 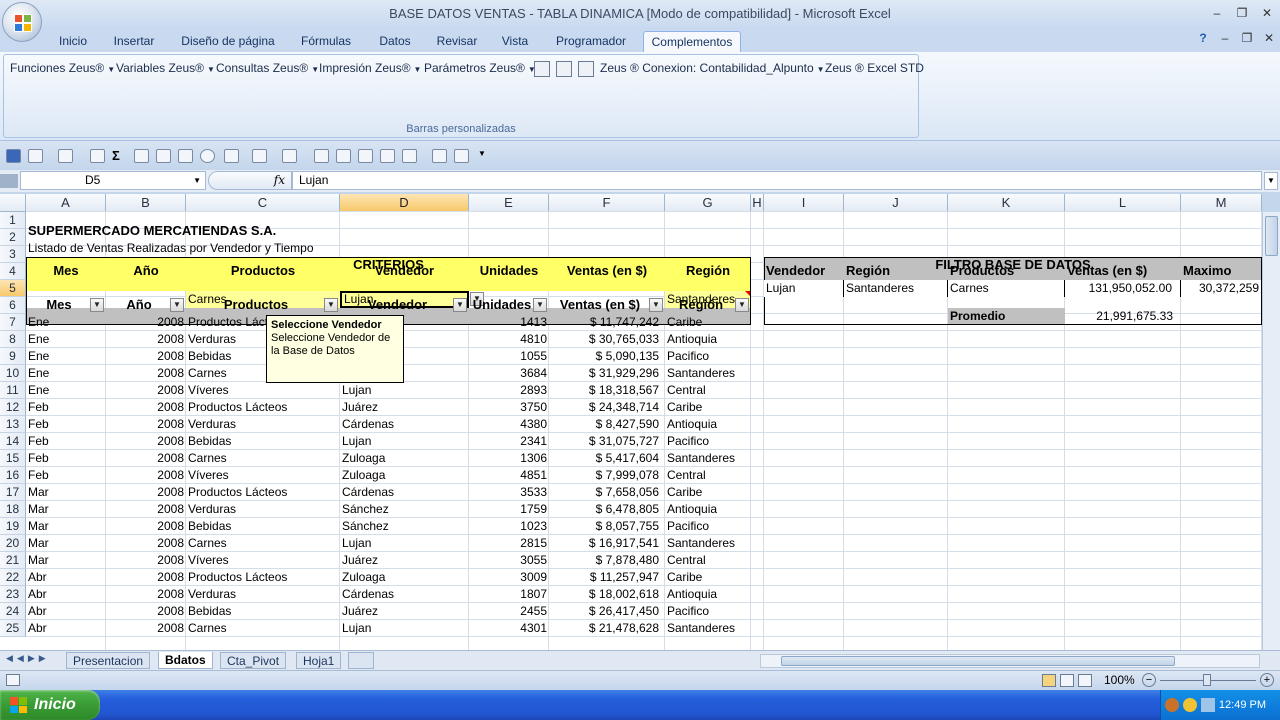 What do you see at coordinates (22, 22) in the screenshot?
I see `office-button` at bounding box center [22, 22].